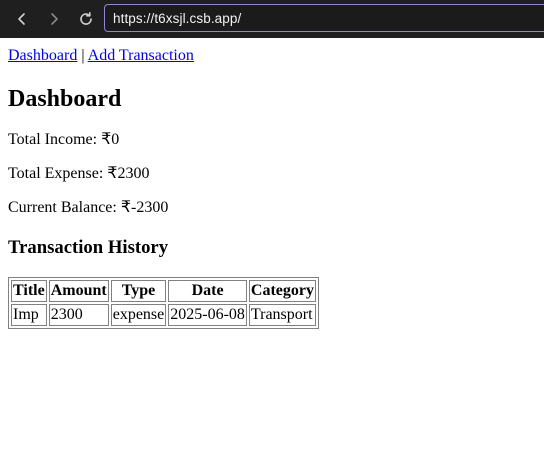 This screenshot has height=465, width=544. Describe the element at coordinates (177, 18) in the screenshot. I see `address-url: https://t6xsjl.csb.app/` at that location.